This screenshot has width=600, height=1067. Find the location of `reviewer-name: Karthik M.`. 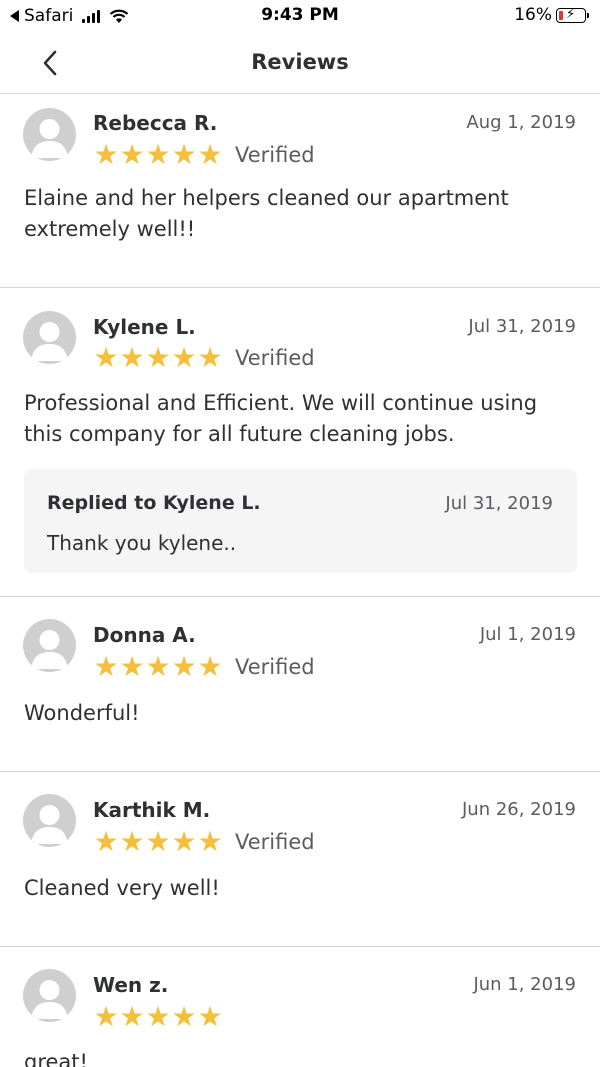

reviewer-name: Karthik M. is located at coordinates (152, 810).